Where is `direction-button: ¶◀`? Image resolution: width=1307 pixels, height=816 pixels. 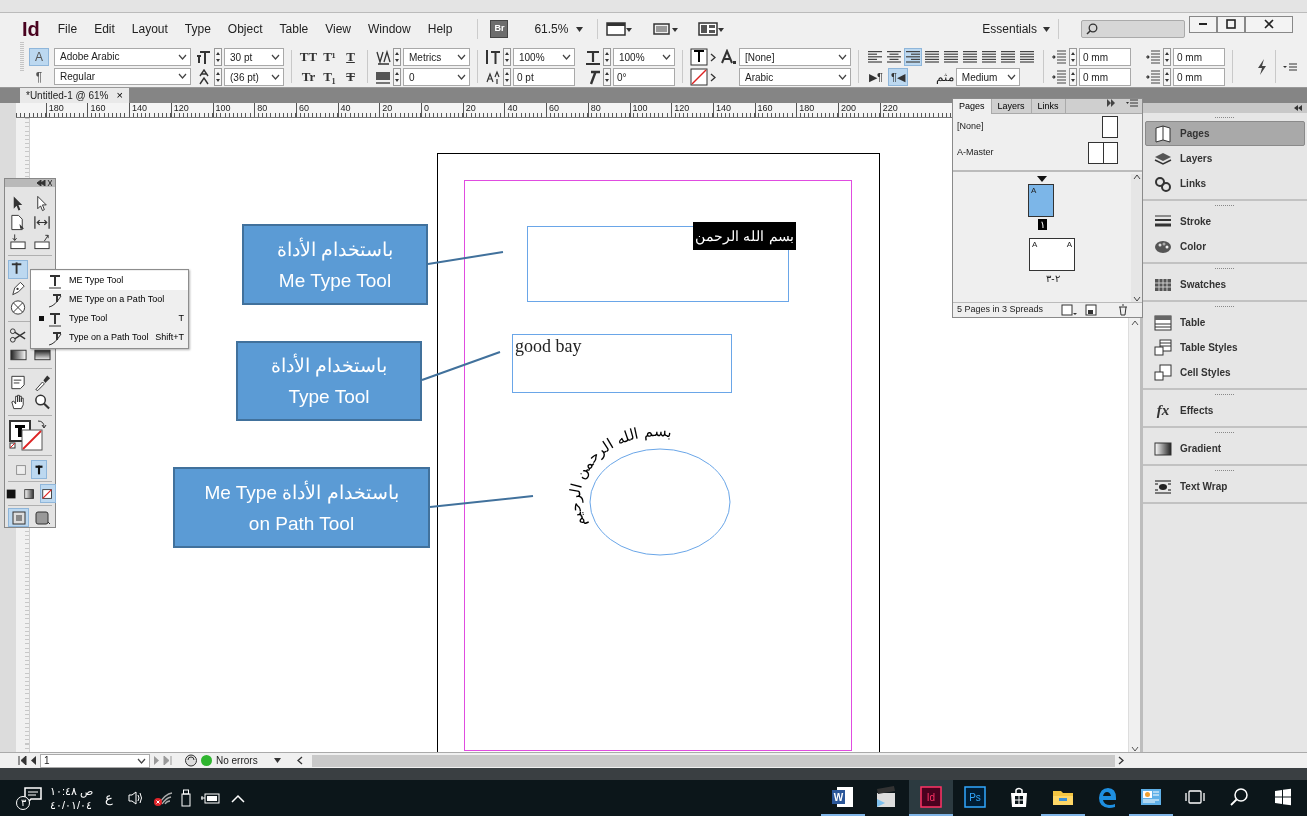
direction-button: ¶◀ is located at coordinates (897, 77).